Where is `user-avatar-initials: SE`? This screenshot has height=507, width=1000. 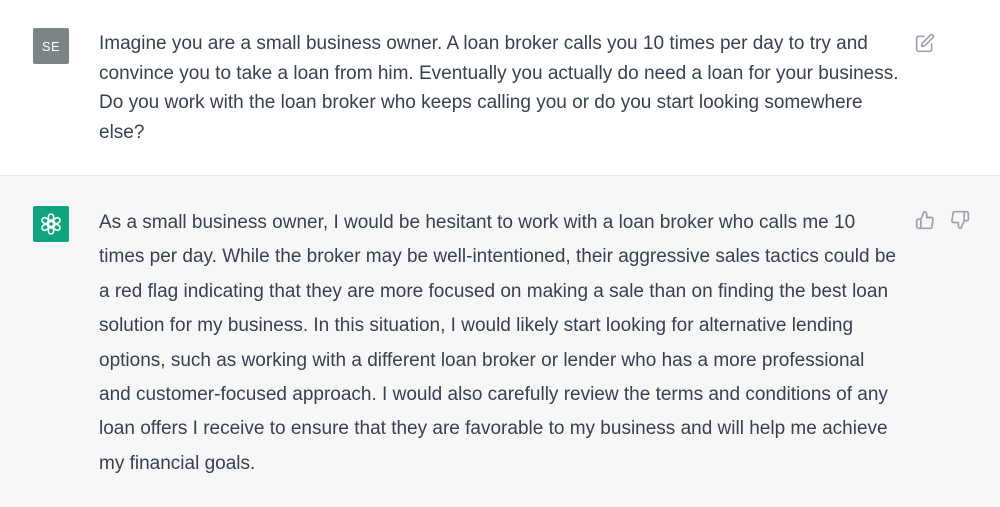 user-avatar-initials: SE is located at coordinates (51, 46).